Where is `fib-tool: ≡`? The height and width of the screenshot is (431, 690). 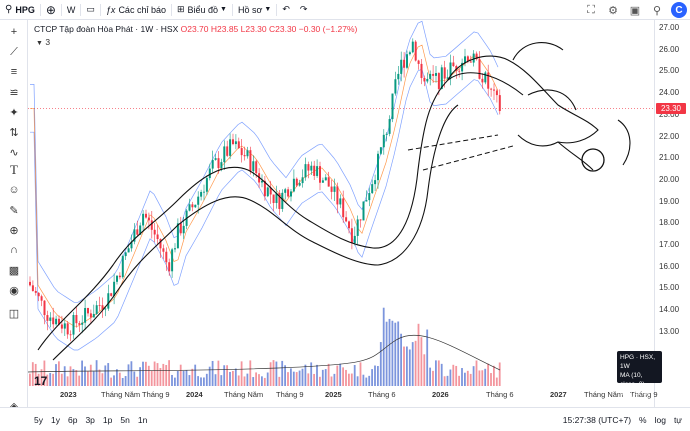 fib-tool: ≡ is located at coordinates (14, 72).